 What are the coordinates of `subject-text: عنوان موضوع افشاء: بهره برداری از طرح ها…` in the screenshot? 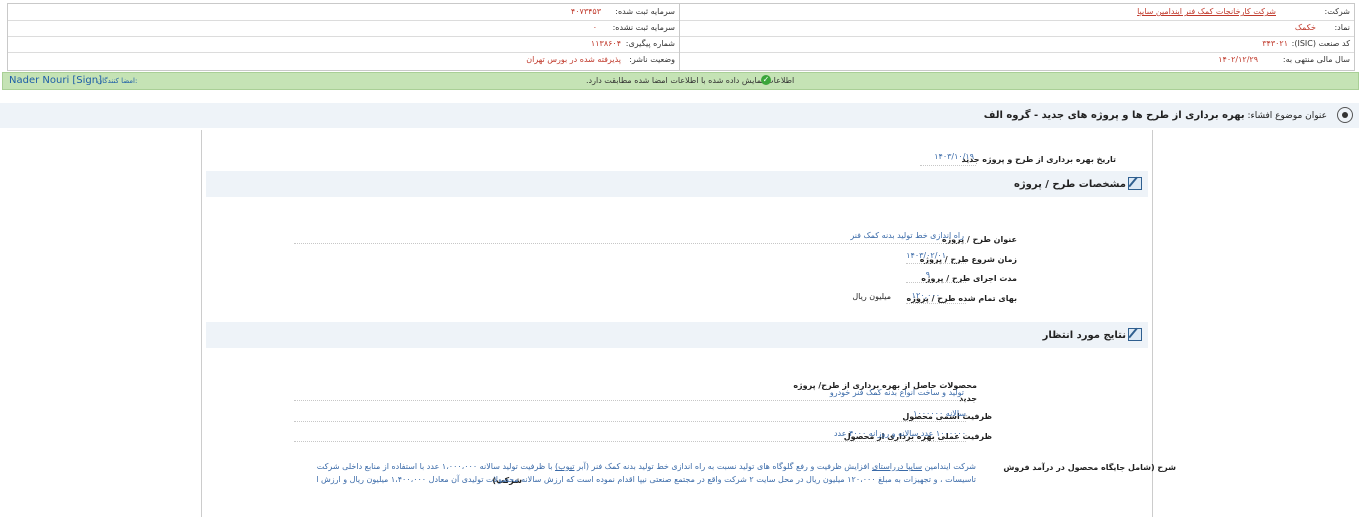 It's located at (1155, 115).